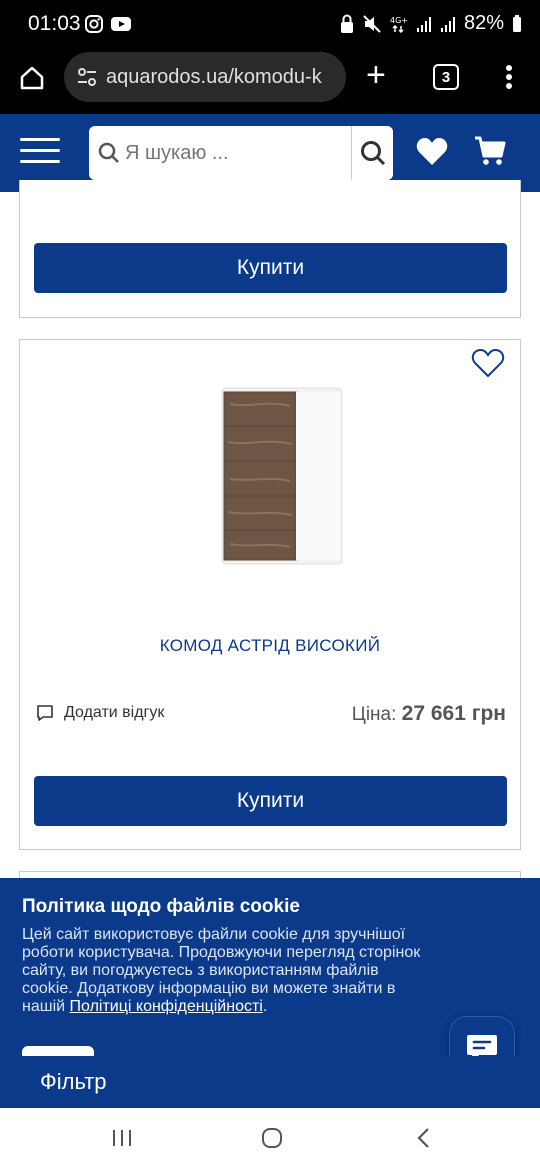 The width and height of the screenshot is (540, 1170). I want to click on browser-toolbar: aquarodos.ua/komodu-k + 3, so click(270, 82).